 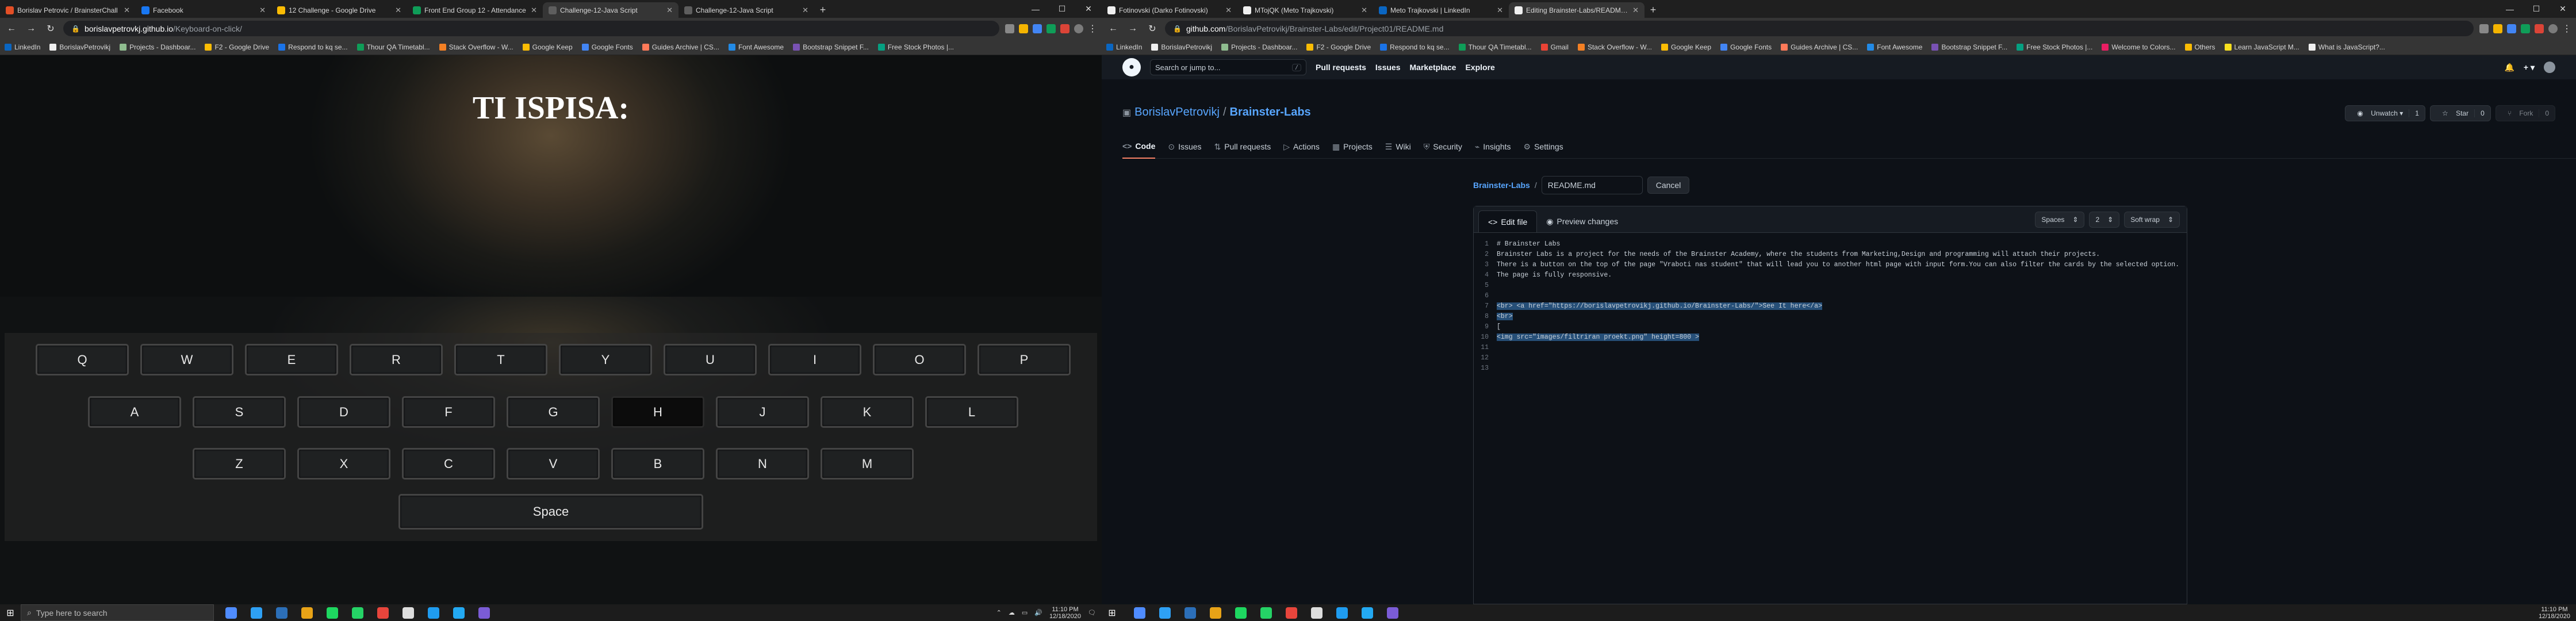 I want to click on key-n: N, so click(x=762, y=464).